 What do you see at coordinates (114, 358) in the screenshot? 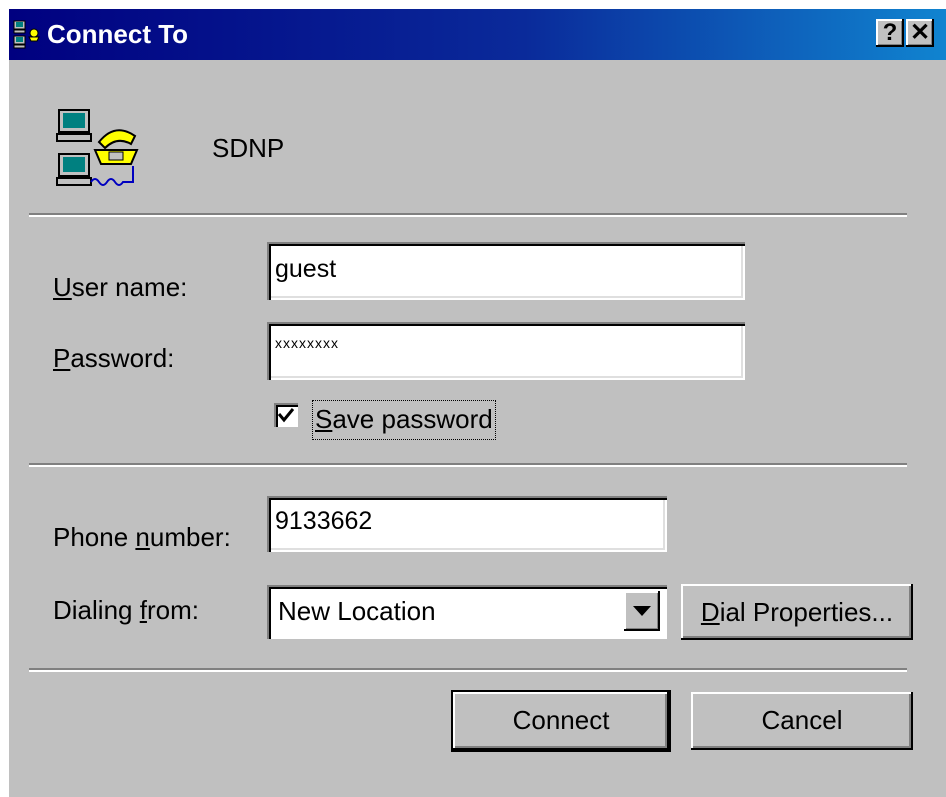
I see `password-label: Password:` at bounding box center [114, 358].